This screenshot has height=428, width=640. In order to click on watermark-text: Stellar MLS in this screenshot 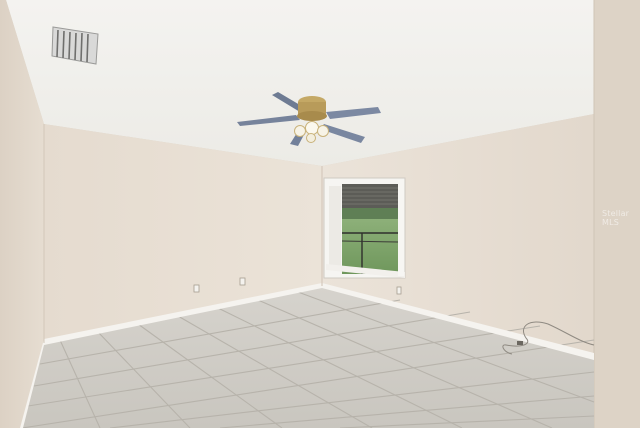, I will do `click(616, 218)`.